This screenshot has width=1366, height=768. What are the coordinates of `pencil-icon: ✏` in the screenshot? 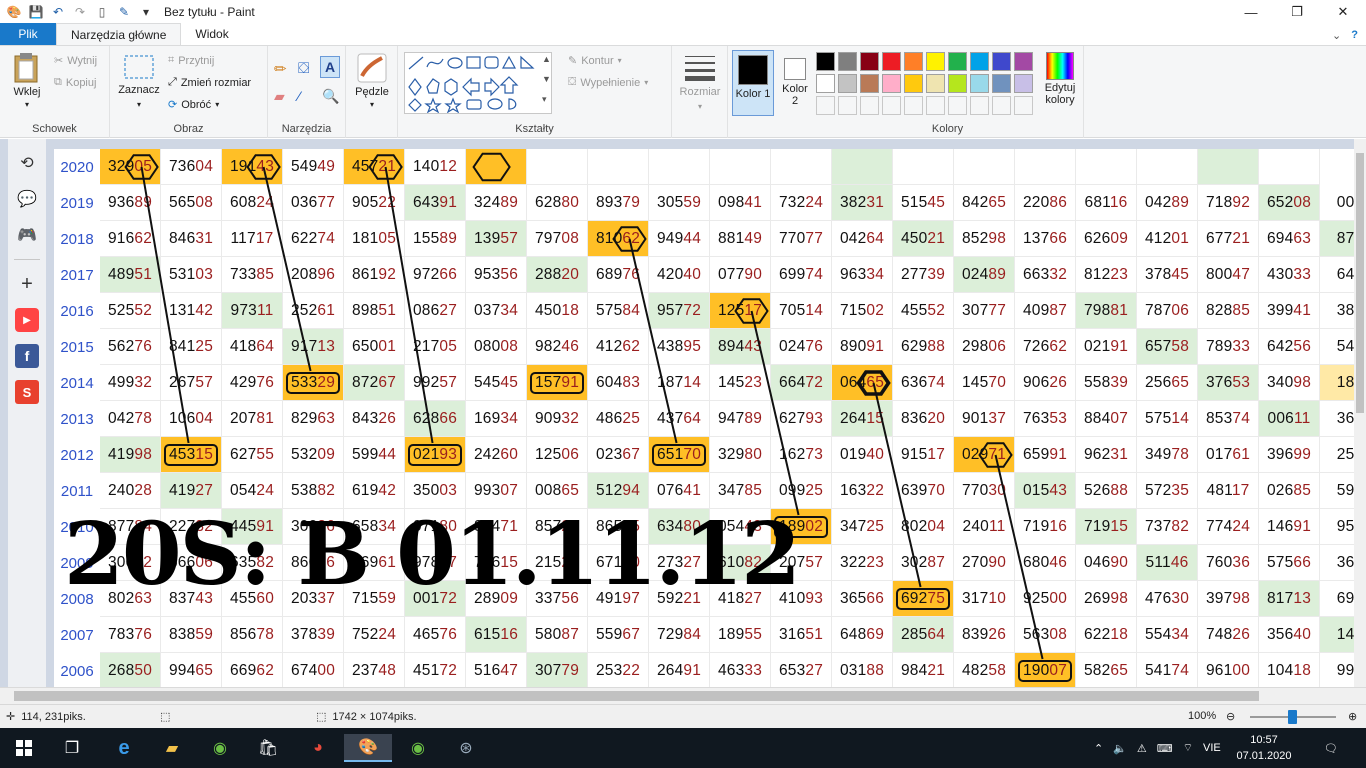 It's located at (280, 69).